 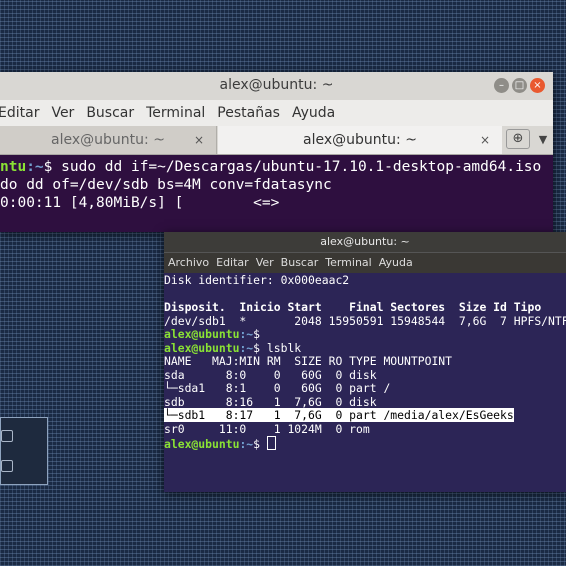 I want to click on progress-text: 0:00:11 [4,80MiB/s] [, so click(x=92, y=203).